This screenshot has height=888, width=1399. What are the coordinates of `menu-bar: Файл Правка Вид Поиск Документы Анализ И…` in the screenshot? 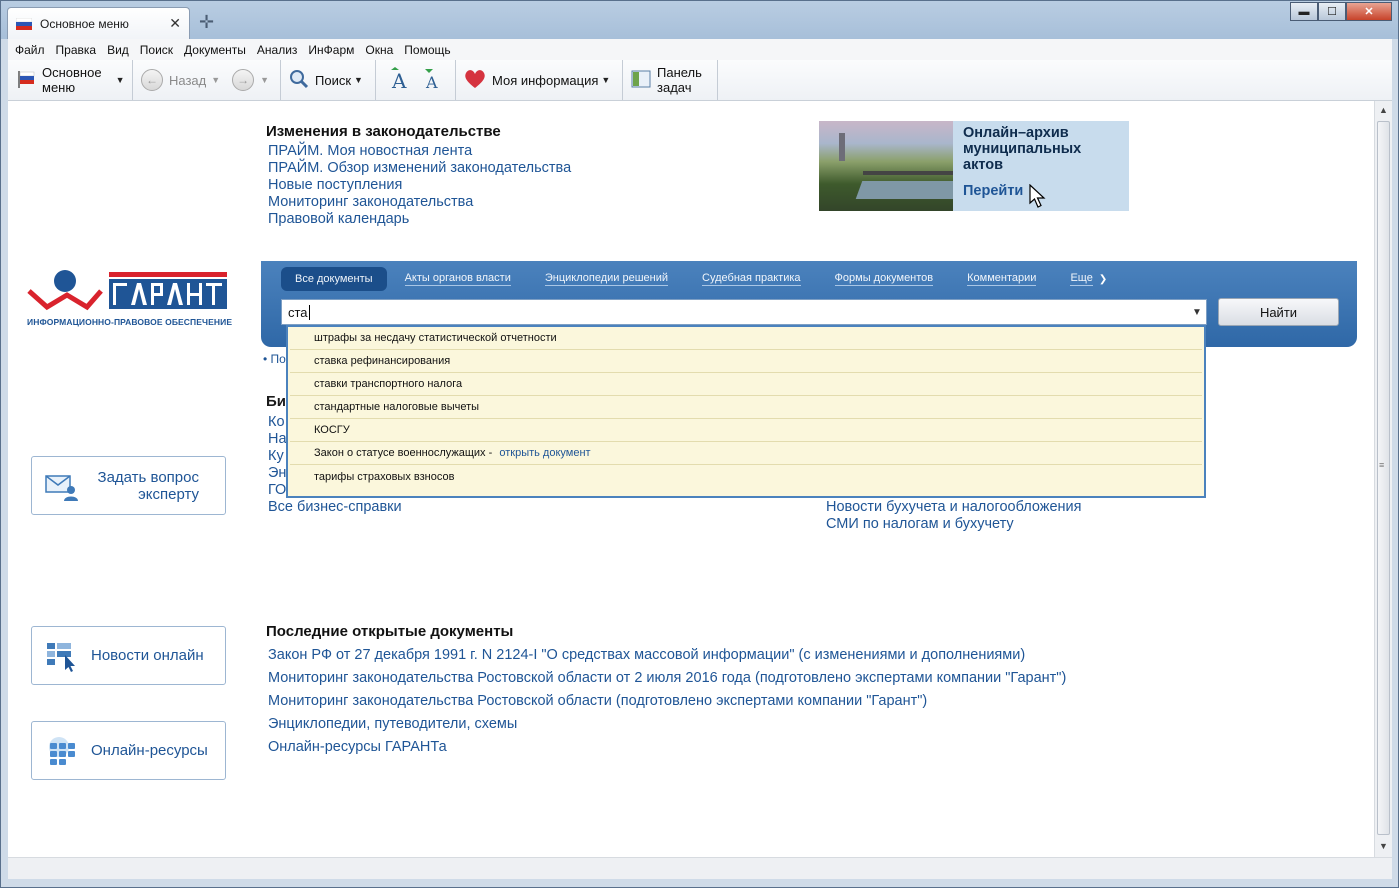 It's located at (700, 49).